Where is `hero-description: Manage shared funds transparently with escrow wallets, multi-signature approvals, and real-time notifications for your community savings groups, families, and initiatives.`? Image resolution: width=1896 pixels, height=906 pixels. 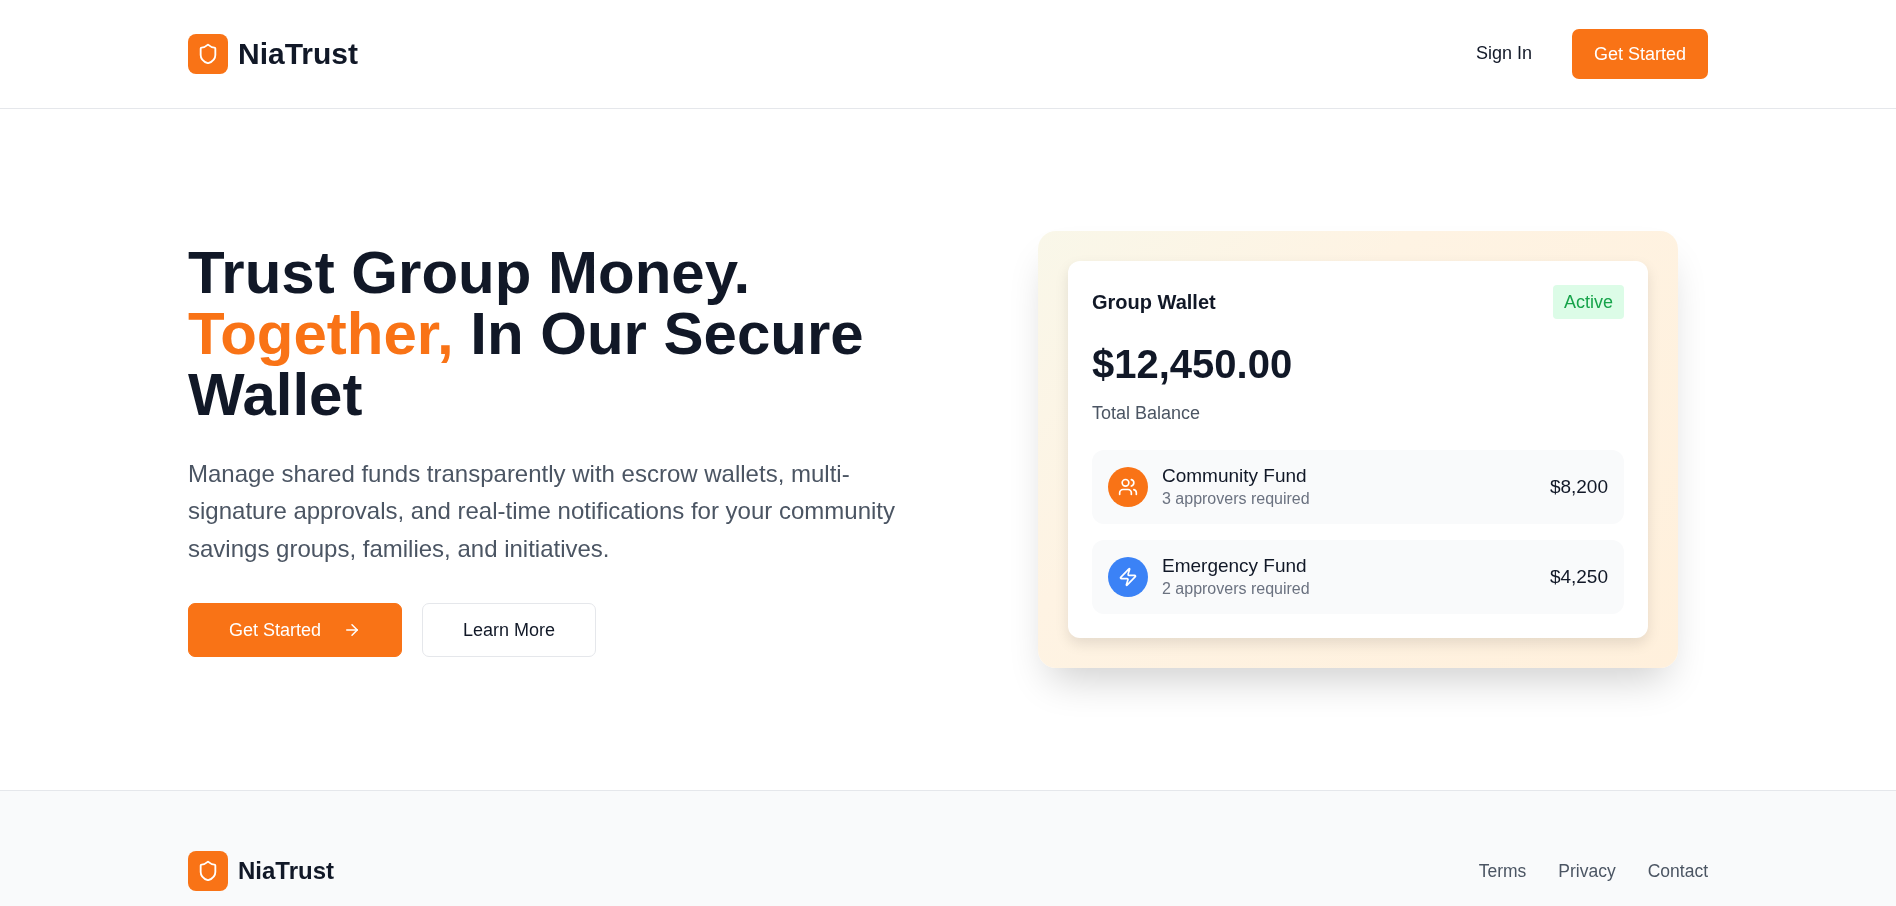
hero-description: Manage shared funds transparently with escrow wallets, multi-signature approvals, and real-time notifications for your community savings groups, families, and initiatives. is located at coordinates (542, 511).